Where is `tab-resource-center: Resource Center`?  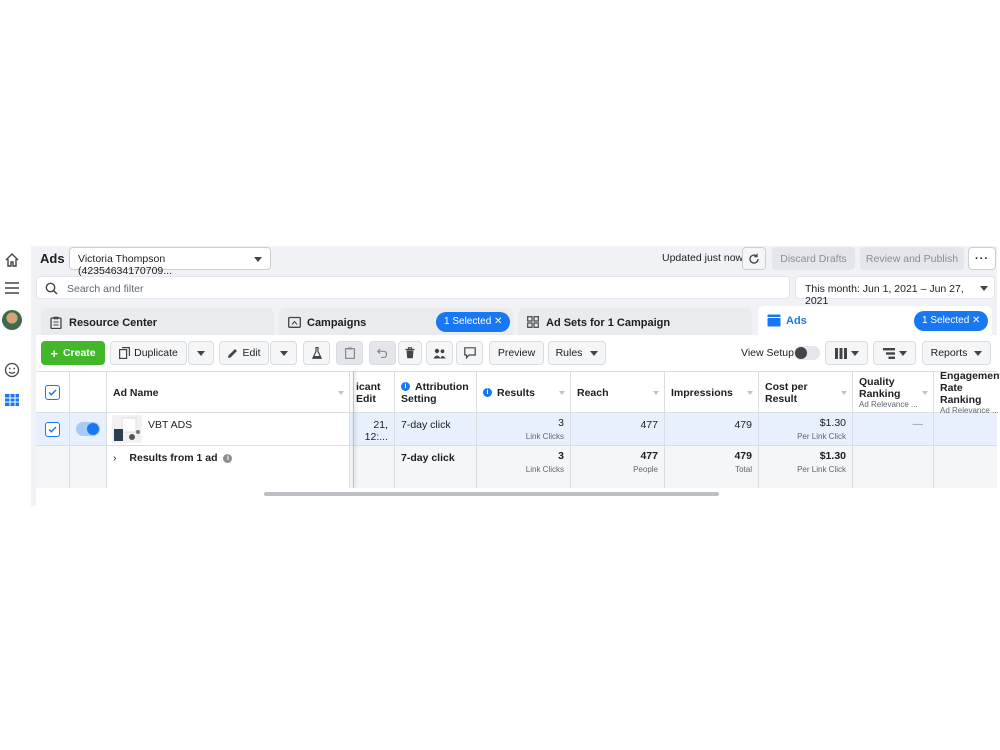 tab-resource-center: Resource Center is located at coordinates (157, 323).